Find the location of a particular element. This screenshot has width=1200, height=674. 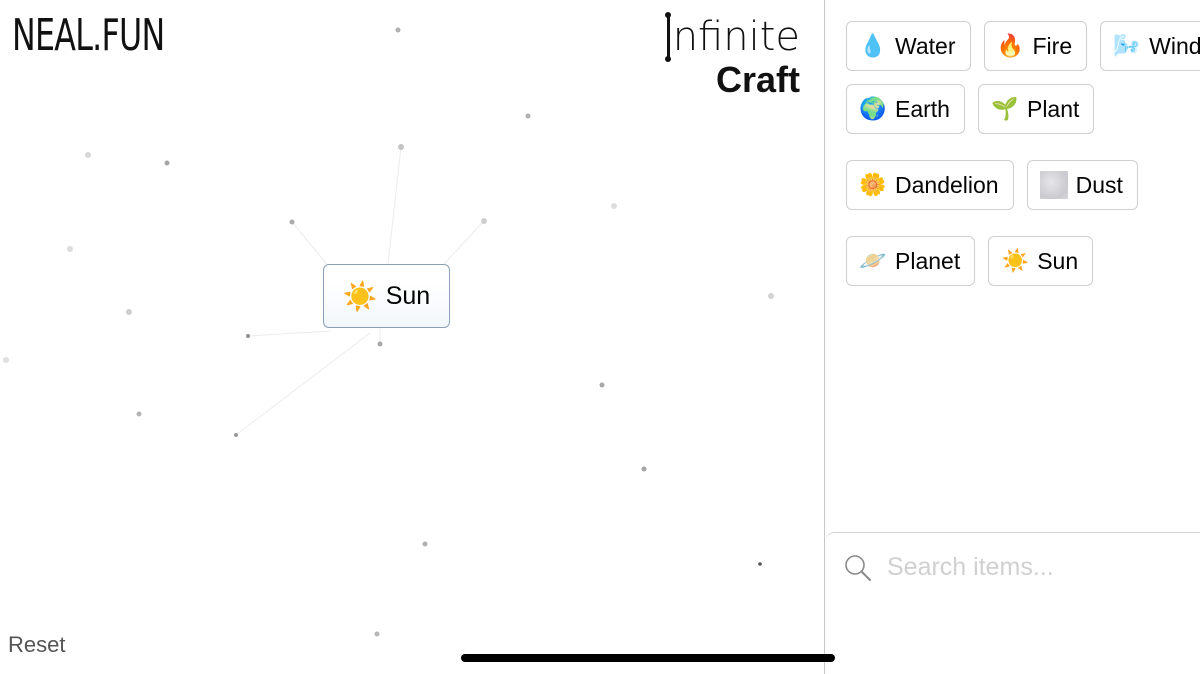

earth-globe-icon: 🌍 is located at coordinates (873, 109).